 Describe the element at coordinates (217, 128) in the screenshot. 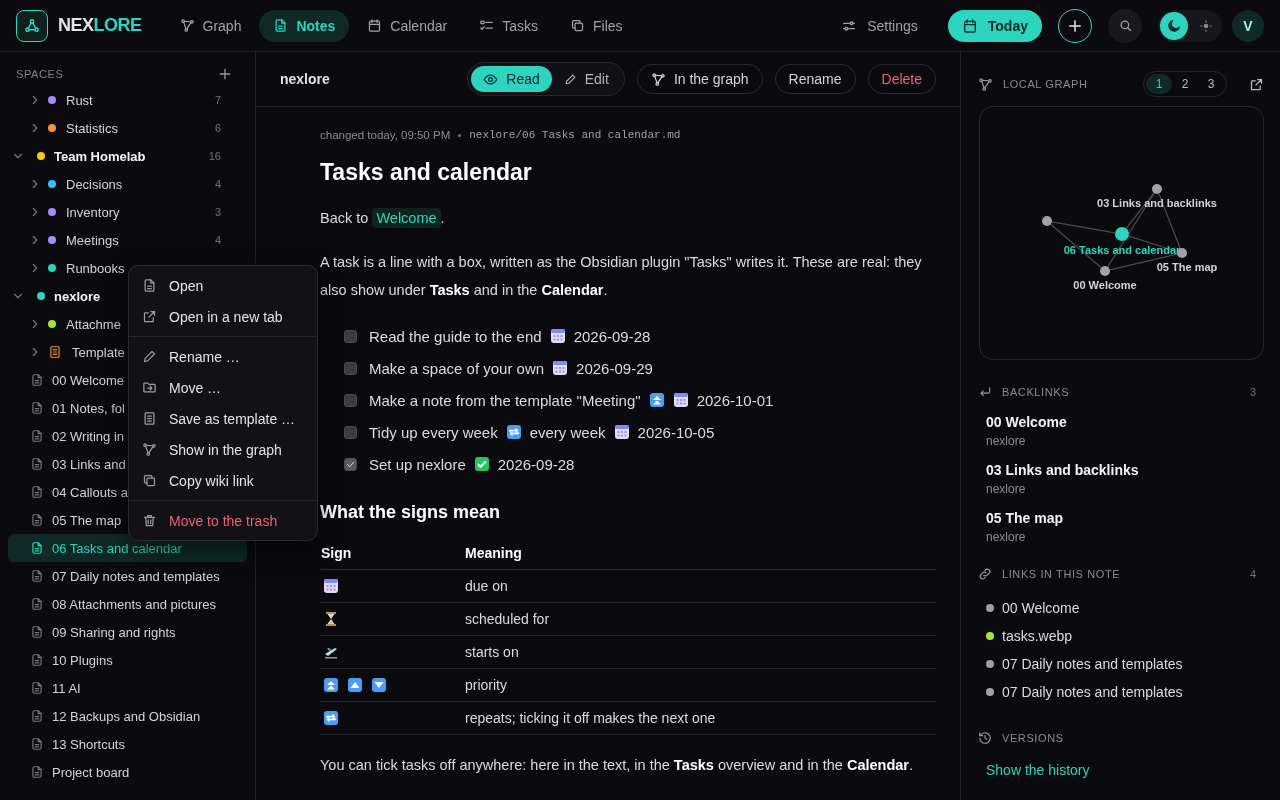

I see `item-count: 6` at that location.